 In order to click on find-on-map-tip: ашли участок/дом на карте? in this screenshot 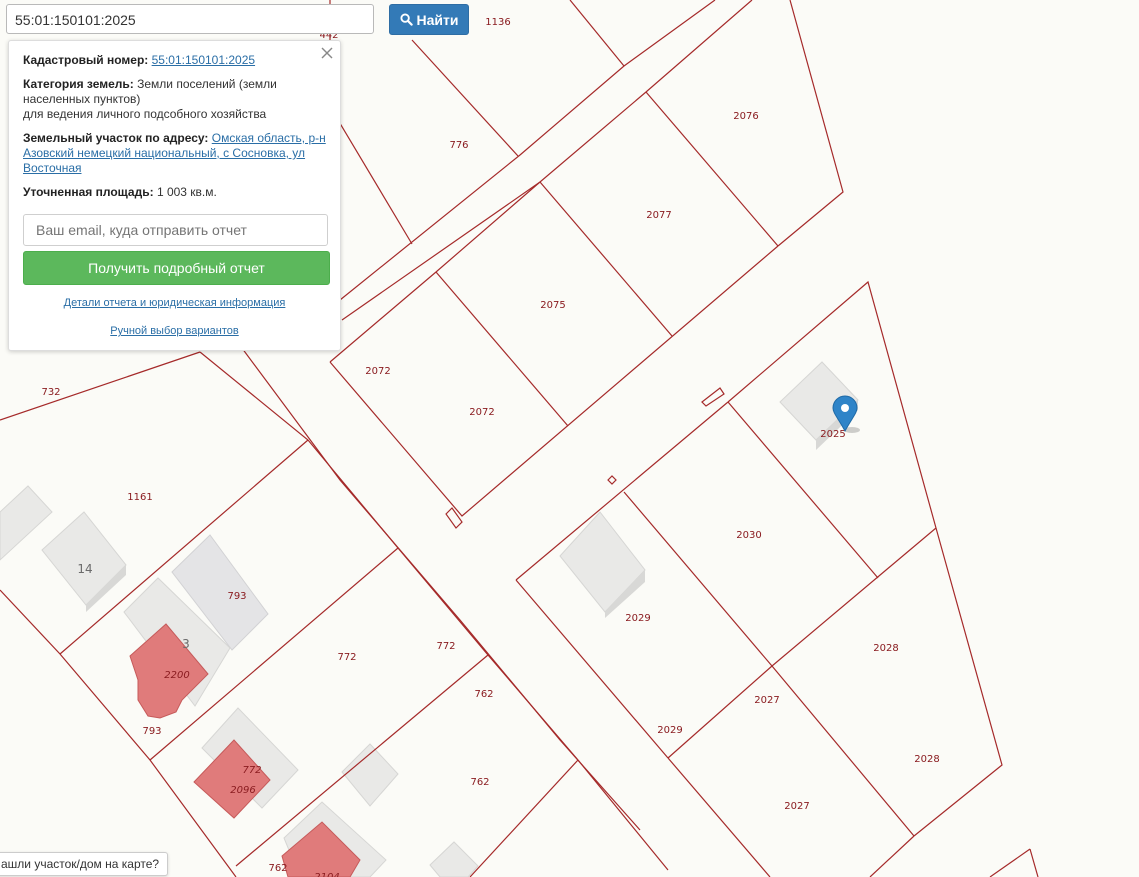, I will do `click(84, 864)`.